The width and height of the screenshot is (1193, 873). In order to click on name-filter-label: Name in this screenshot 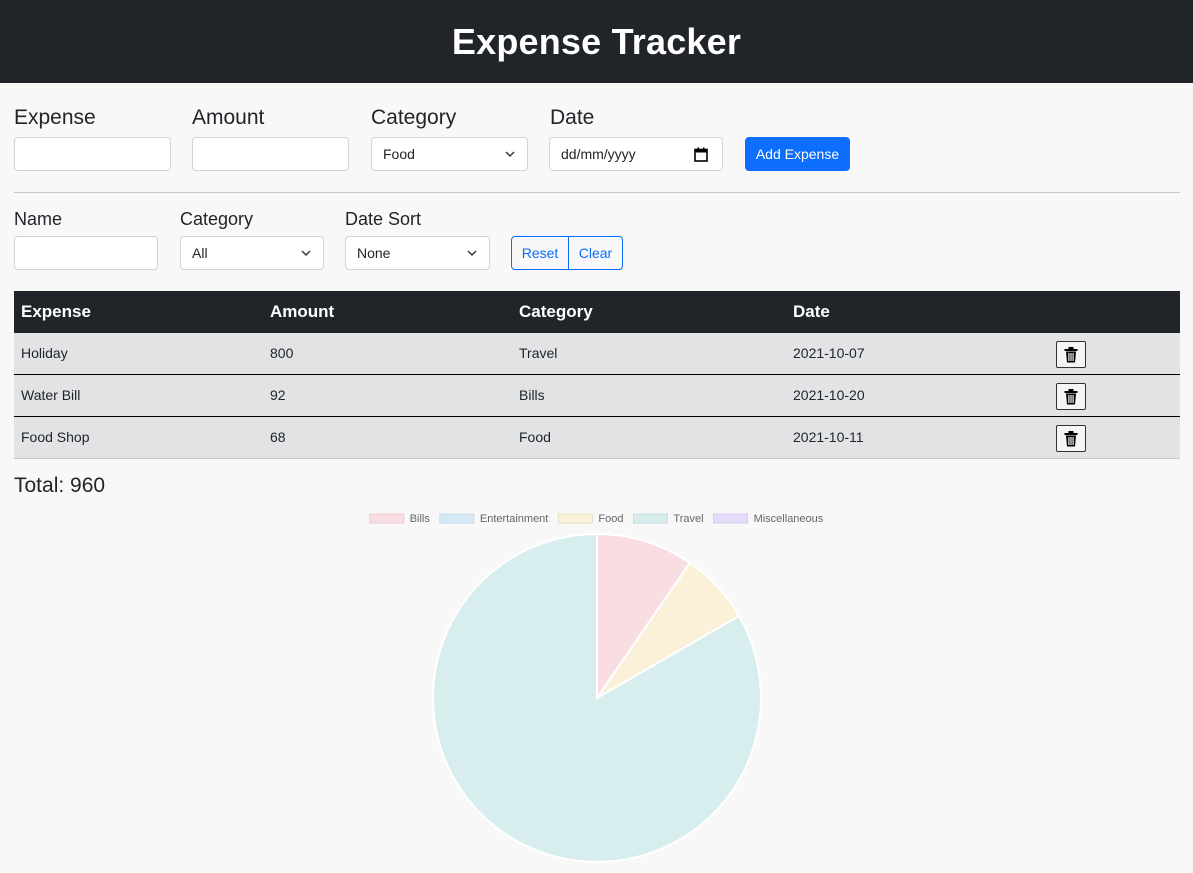, I will do `click(38, 219)`.